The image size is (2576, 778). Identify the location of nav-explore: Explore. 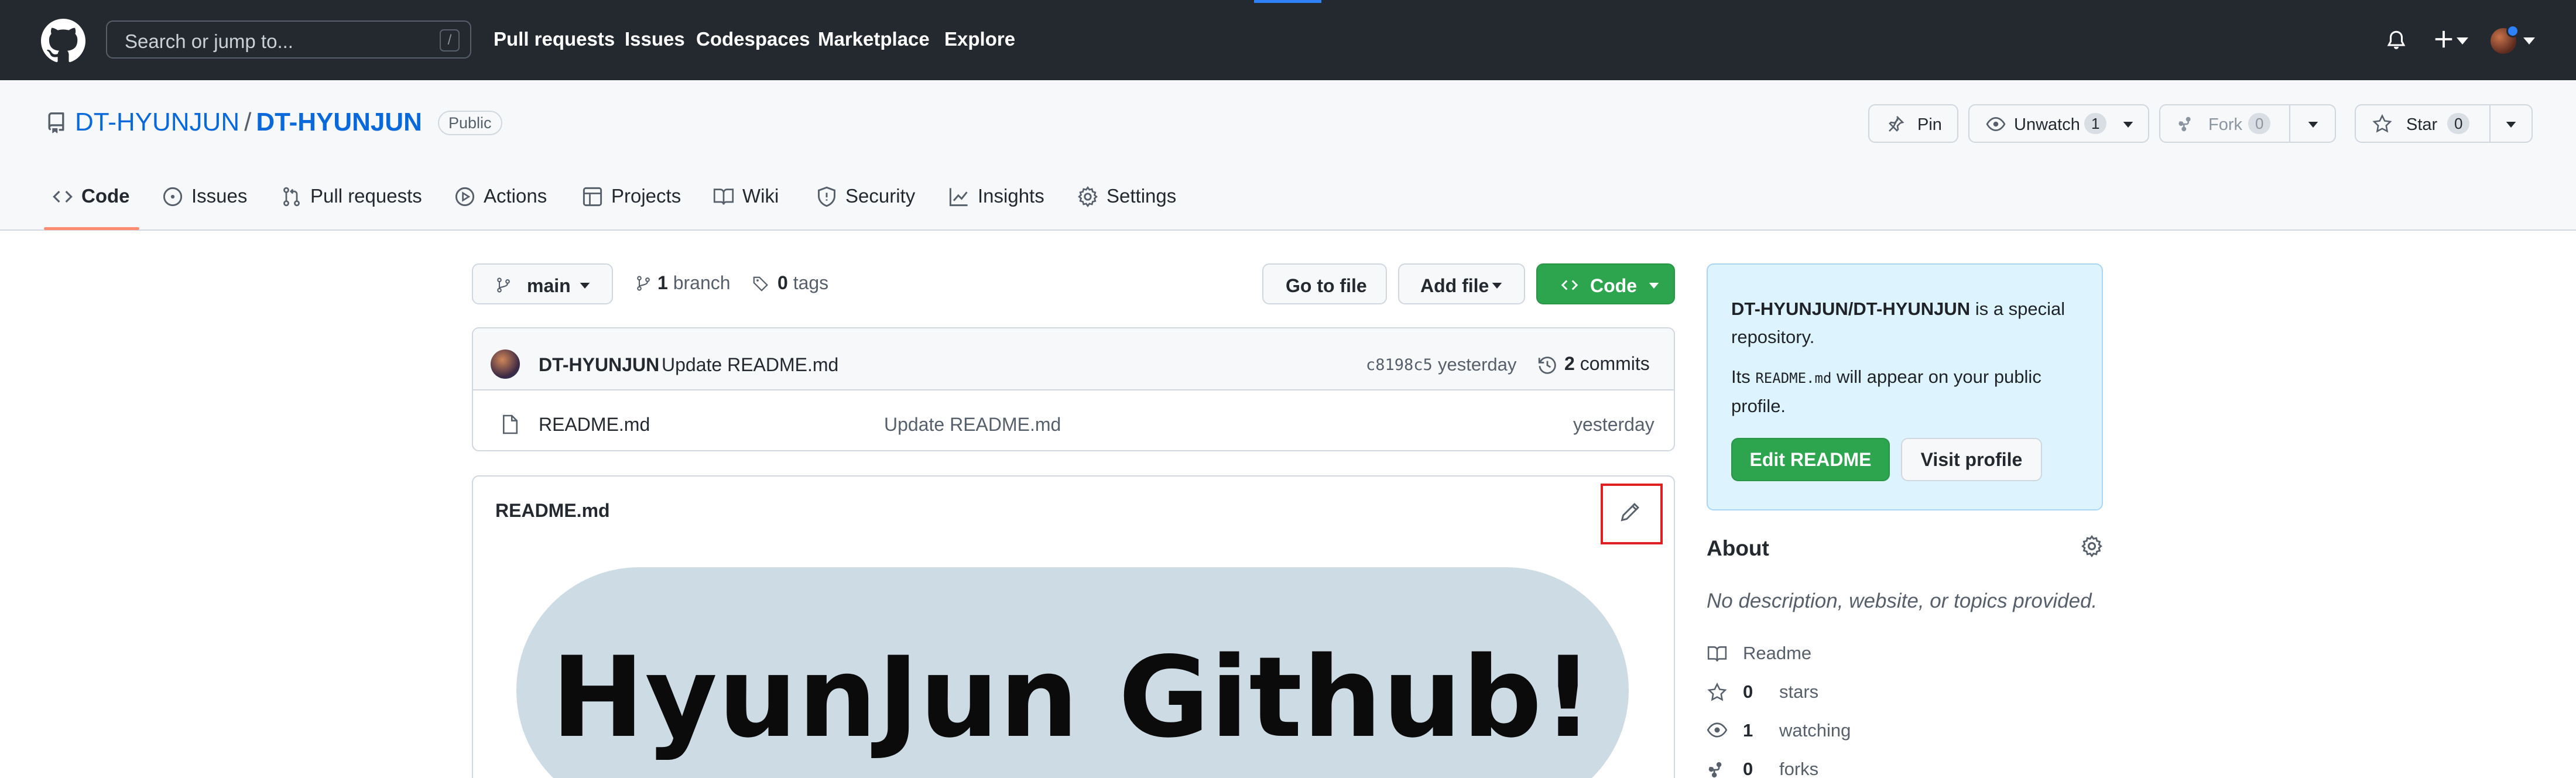
(979, 39).